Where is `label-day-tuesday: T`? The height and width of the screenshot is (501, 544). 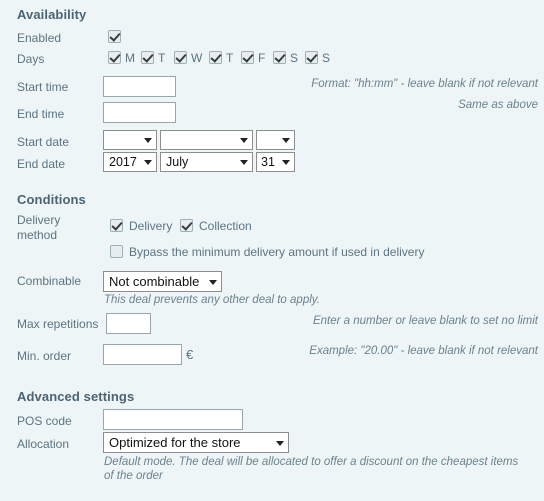
label-day-tuesday: T is located at coordinates (162, 58).